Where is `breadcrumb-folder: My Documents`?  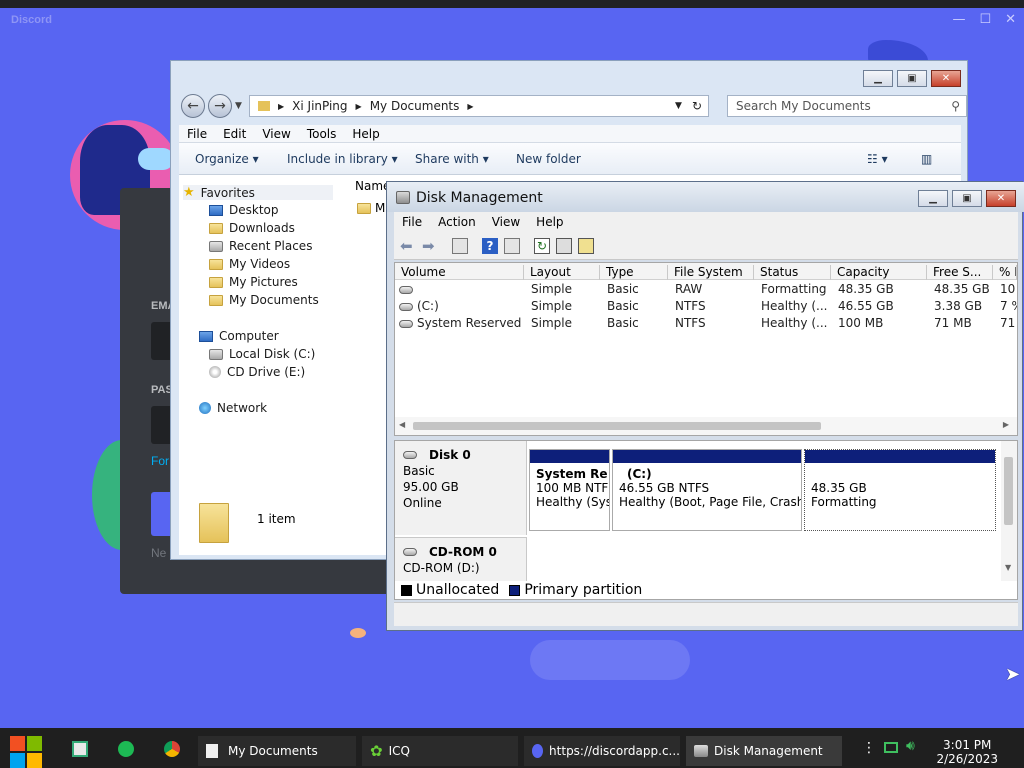
breadcrumb-folder: My Documents is located at coordinates (415, 106).